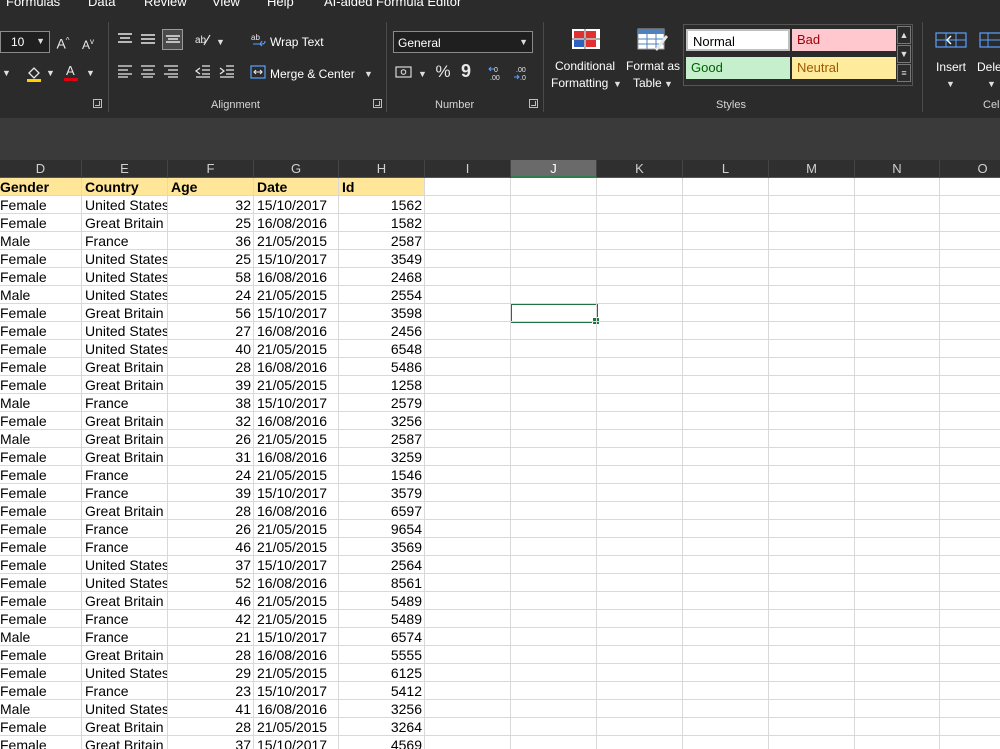 This screenshot has width=1000, height=749. Describe the element at coordinates (382, 457) in the screenshot. I see `table-cell: 3259` at that location.